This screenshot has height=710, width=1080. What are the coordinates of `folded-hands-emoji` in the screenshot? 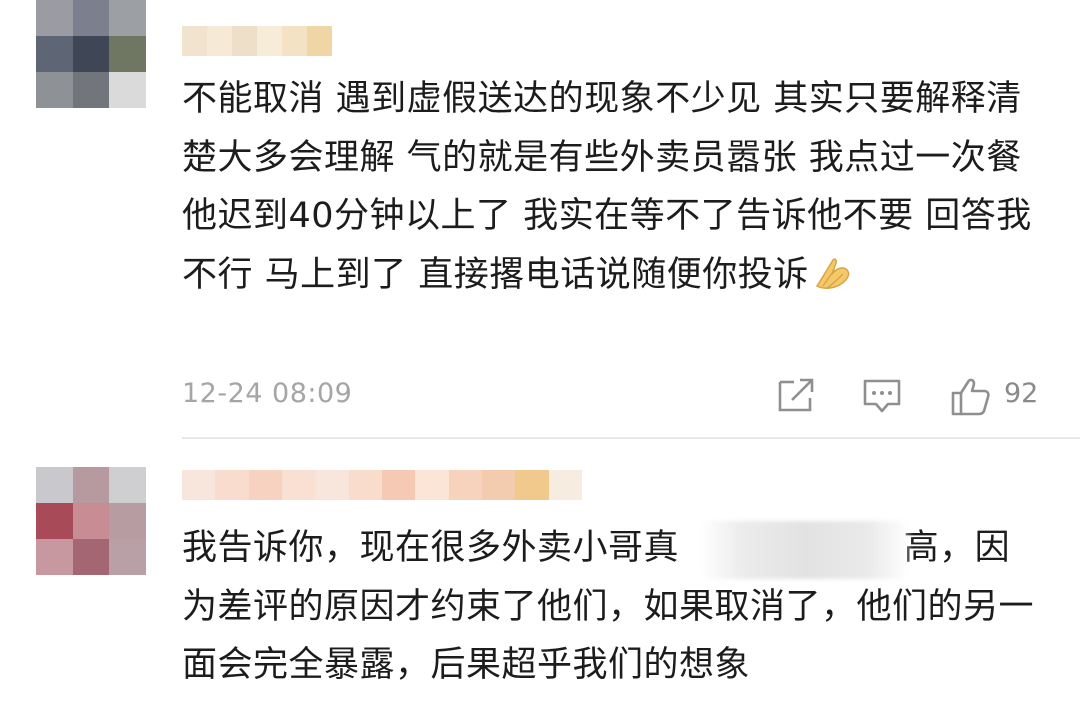 It's located at (833, 270).